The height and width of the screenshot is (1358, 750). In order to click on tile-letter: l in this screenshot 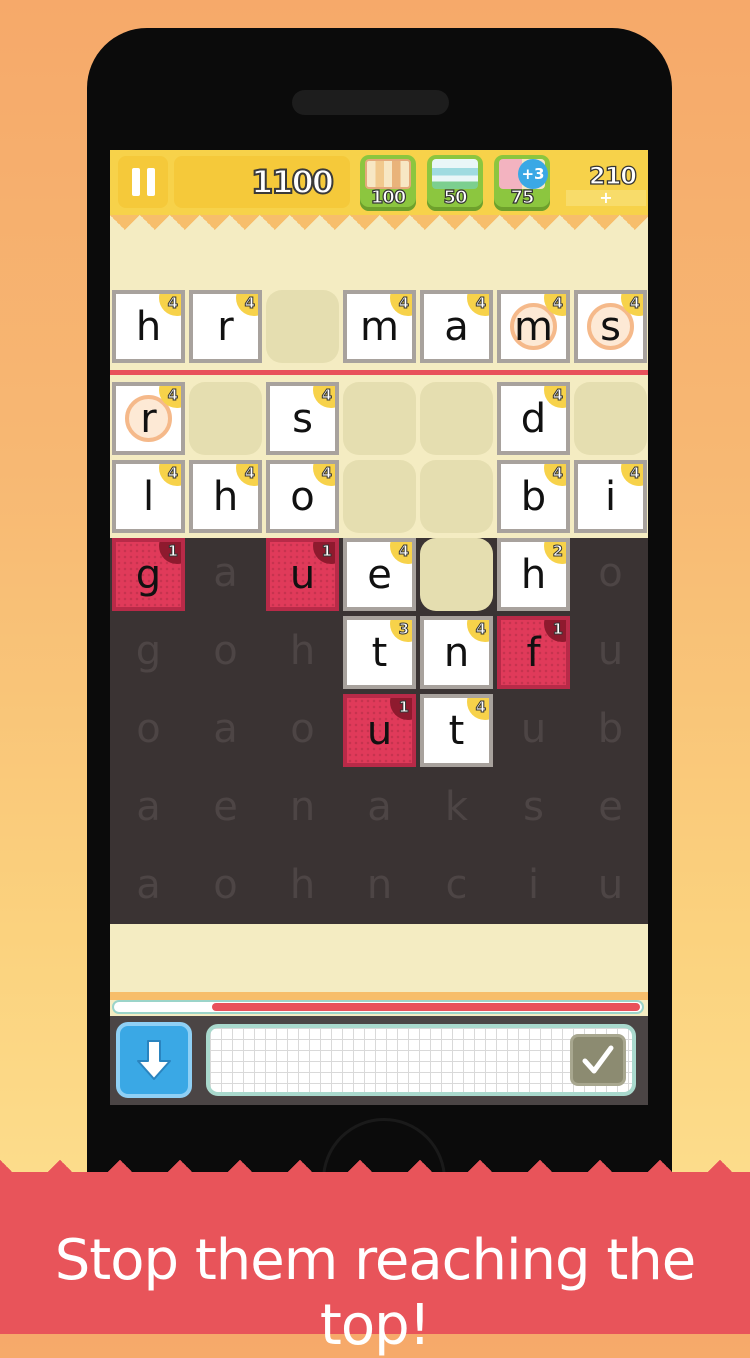, I will do `click(148, 497)`.